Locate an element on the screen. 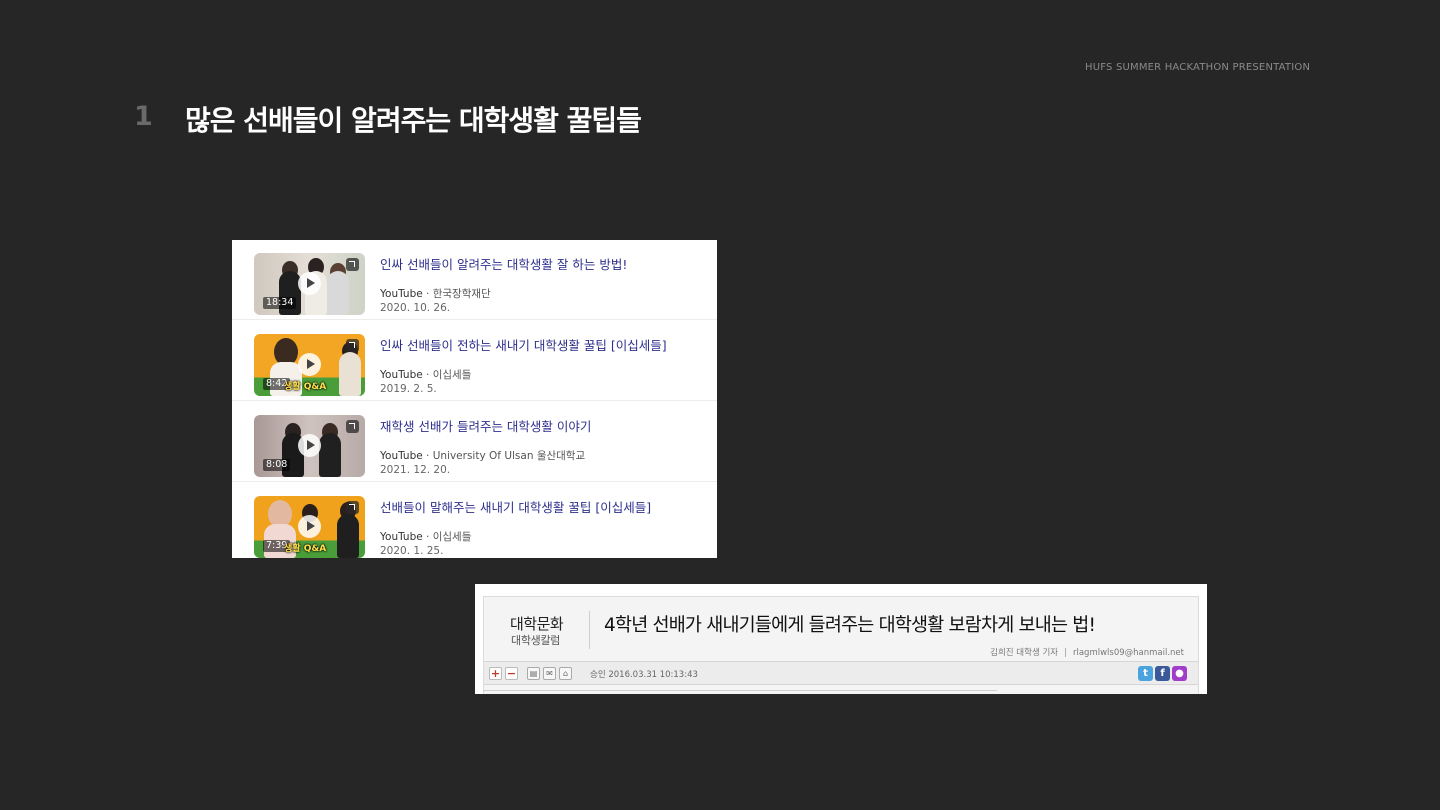  video-source: YouTube · 한국장학재단 is located at coordinates (435, 294).